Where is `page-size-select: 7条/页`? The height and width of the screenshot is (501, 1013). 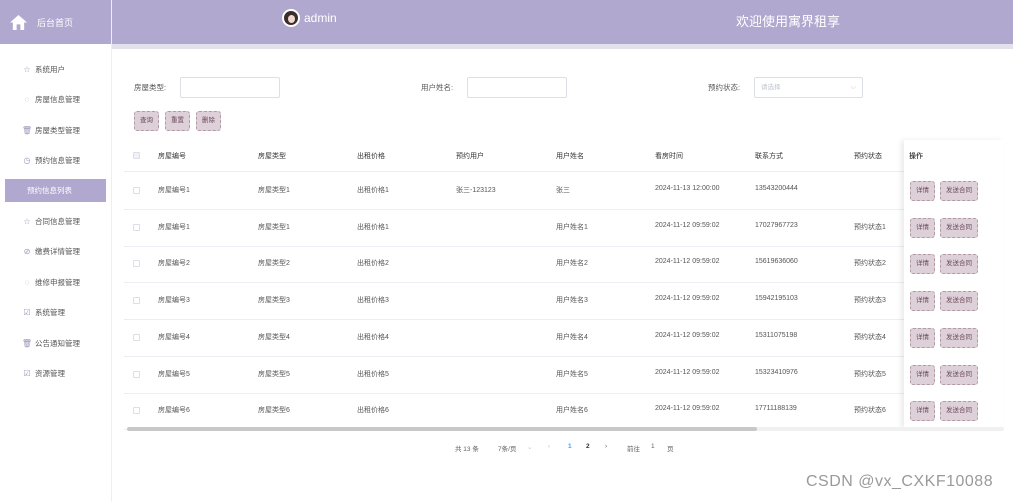 page-size-select: 7条/页 is located at coordinates (507, 448).